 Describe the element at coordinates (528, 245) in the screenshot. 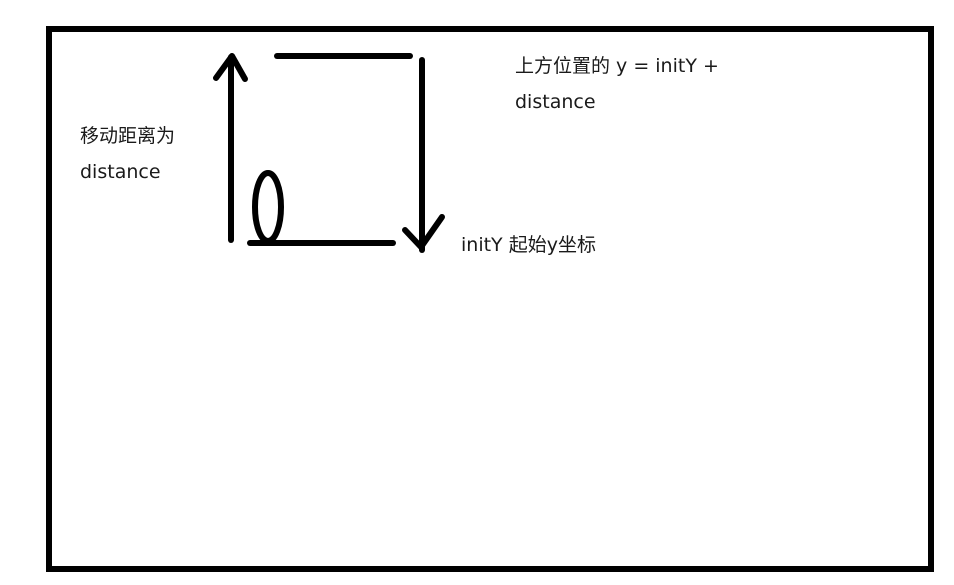

I see `init-y-label: initY 起始y坐标` at that location.